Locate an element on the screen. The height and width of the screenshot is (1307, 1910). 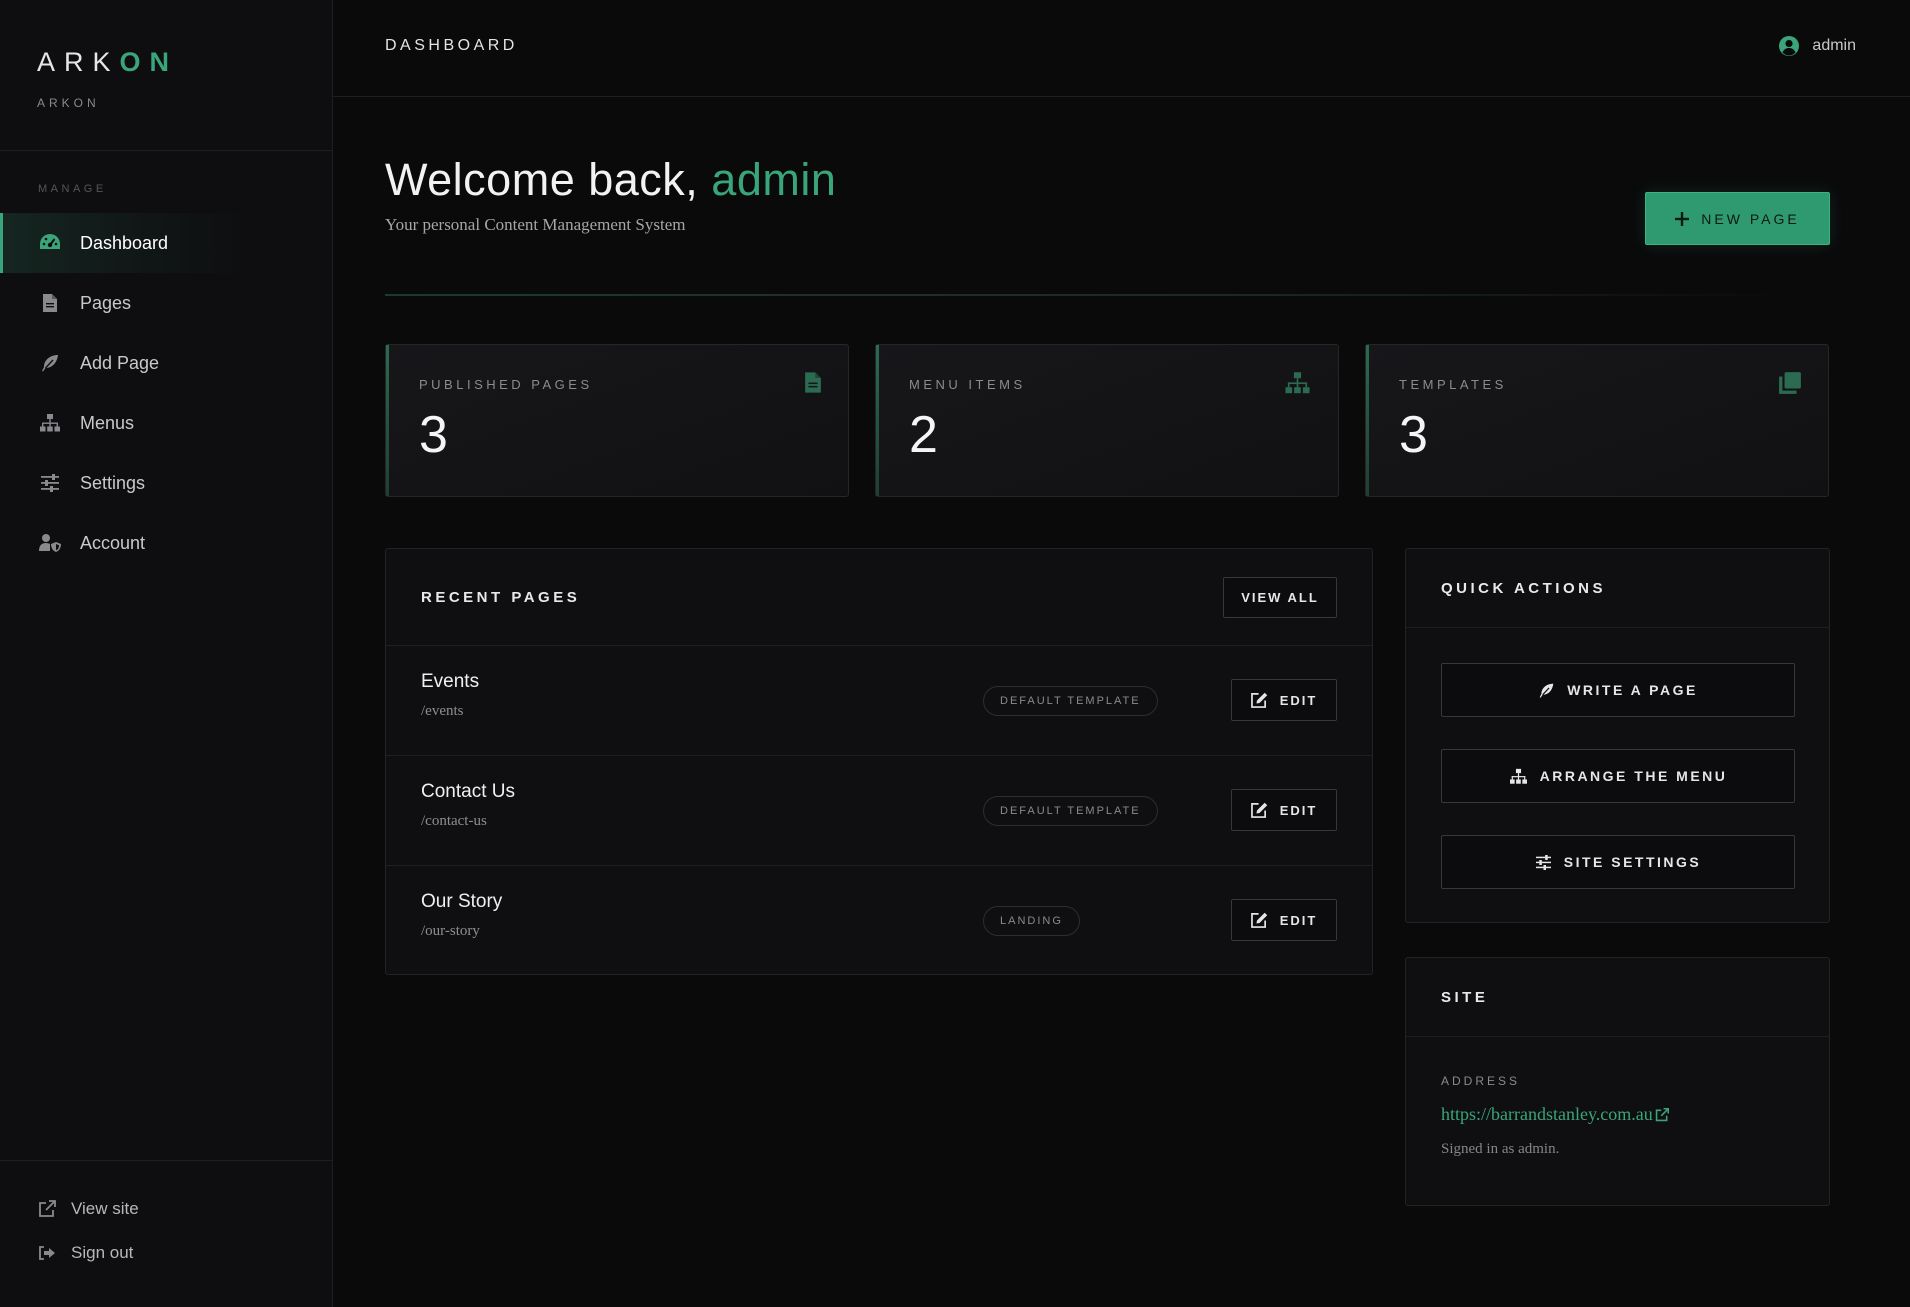
table-row: Events /events DEFAULT TEMPLATE EDIT is located at coordinates (879, 701).